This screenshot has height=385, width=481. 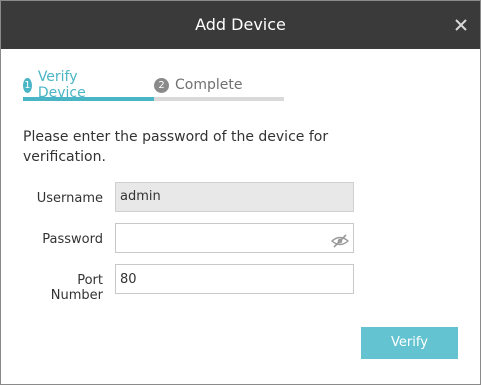 I want to click on close-icon, so click(x=461, y=25).